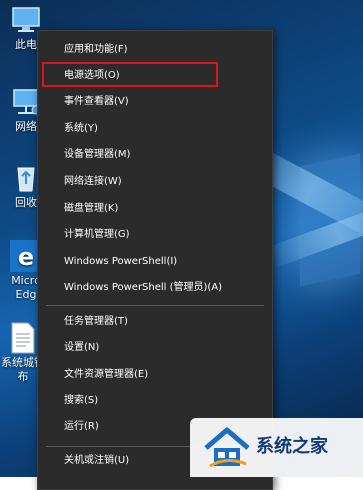 The image size is (363, 490). I want to click on highlight-box, so click(130, 74).